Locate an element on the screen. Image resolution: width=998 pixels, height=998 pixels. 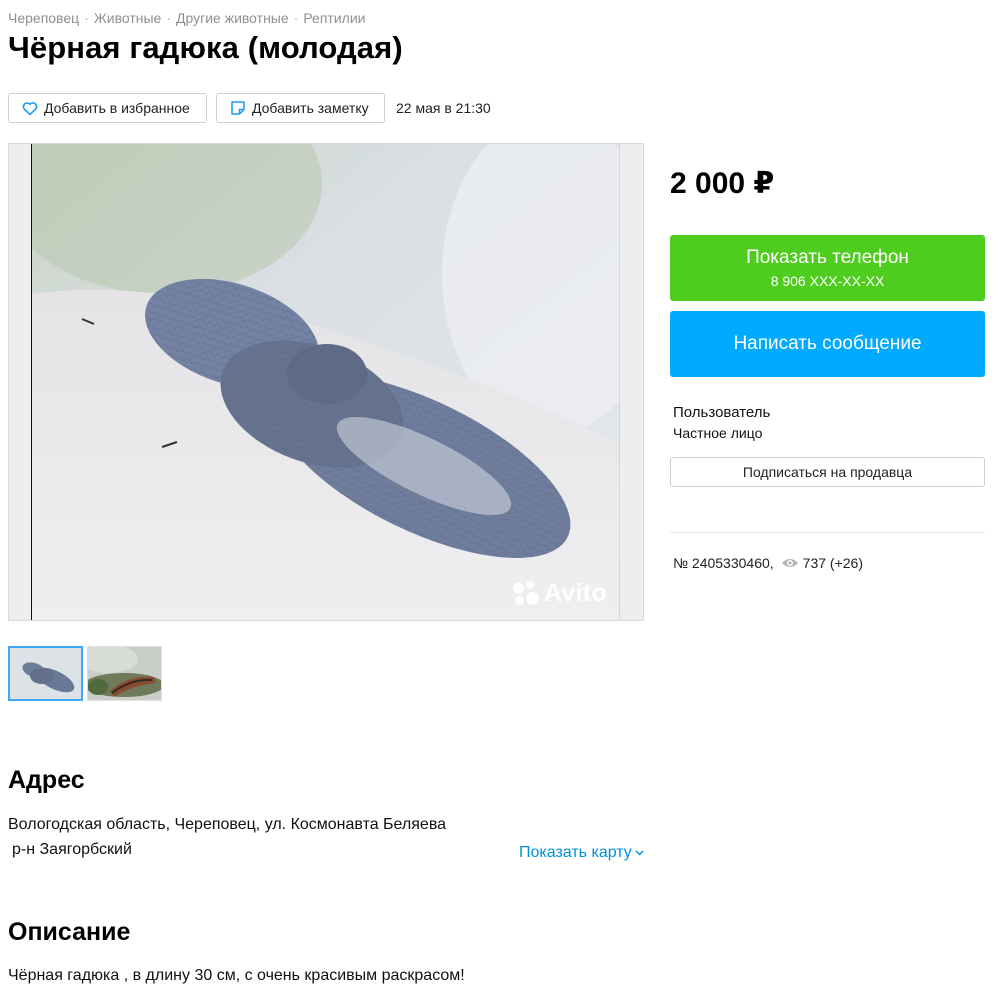
eye-icon is located at coordinates (789, 563).